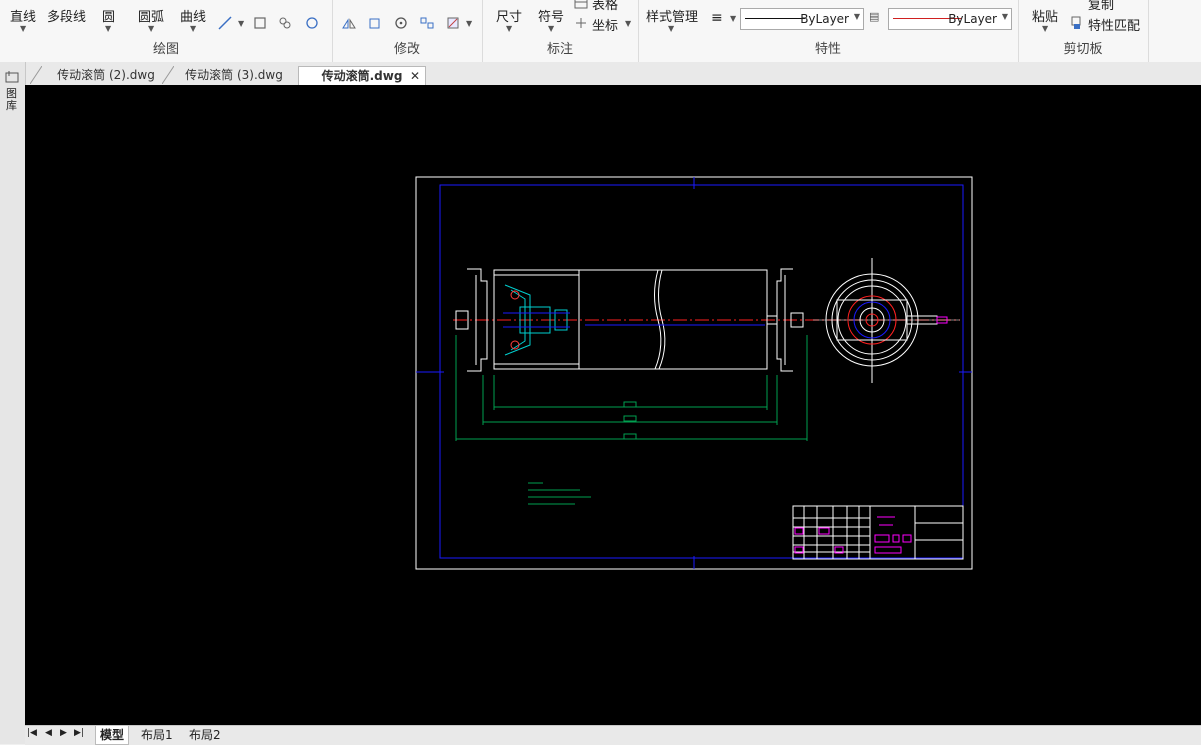 This screenshot has width=1201, height=745. I want to click on paste-dropdown-icon: ▼, so click(1045, 28).